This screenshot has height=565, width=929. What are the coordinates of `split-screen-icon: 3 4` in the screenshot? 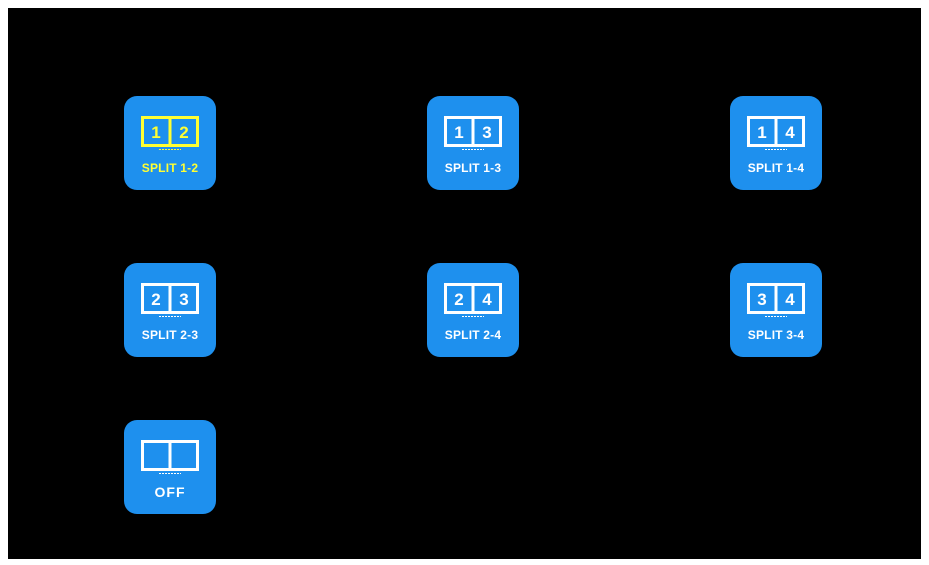 It's located at (776, 301).